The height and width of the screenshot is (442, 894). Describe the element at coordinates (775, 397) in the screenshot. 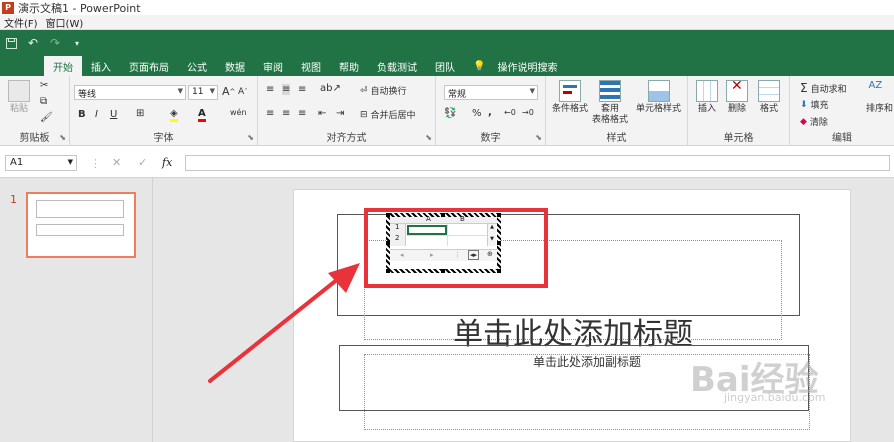

I see `watermark-url: jingyan.baidu.com` at that location.